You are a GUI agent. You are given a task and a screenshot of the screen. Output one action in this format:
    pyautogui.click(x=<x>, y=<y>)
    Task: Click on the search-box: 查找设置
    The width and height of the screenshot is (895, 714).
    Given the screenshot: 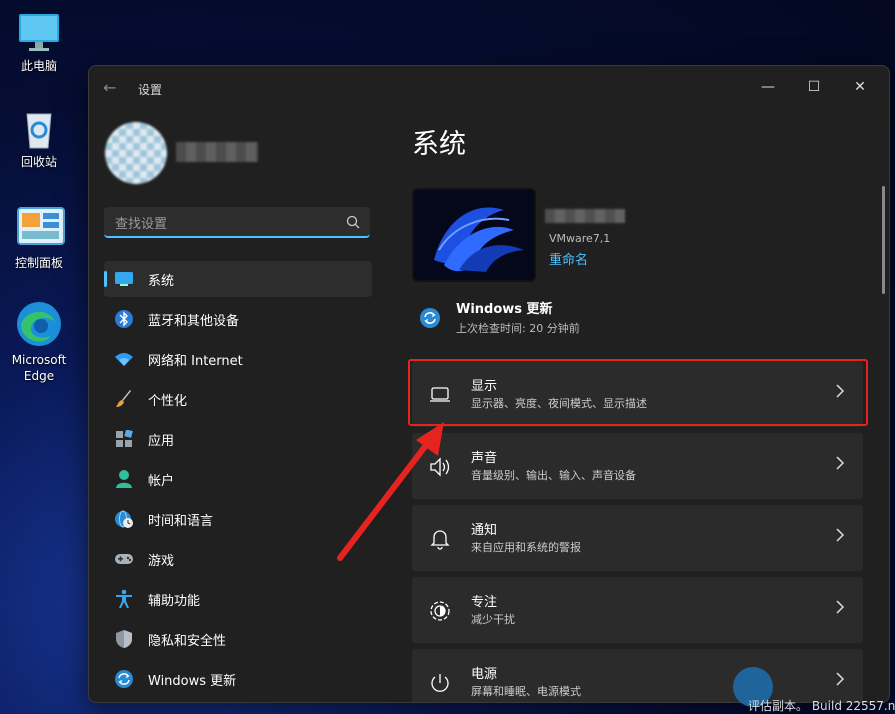 What is the action you would take?
    pyautogui.click(x=237, y=222)
    